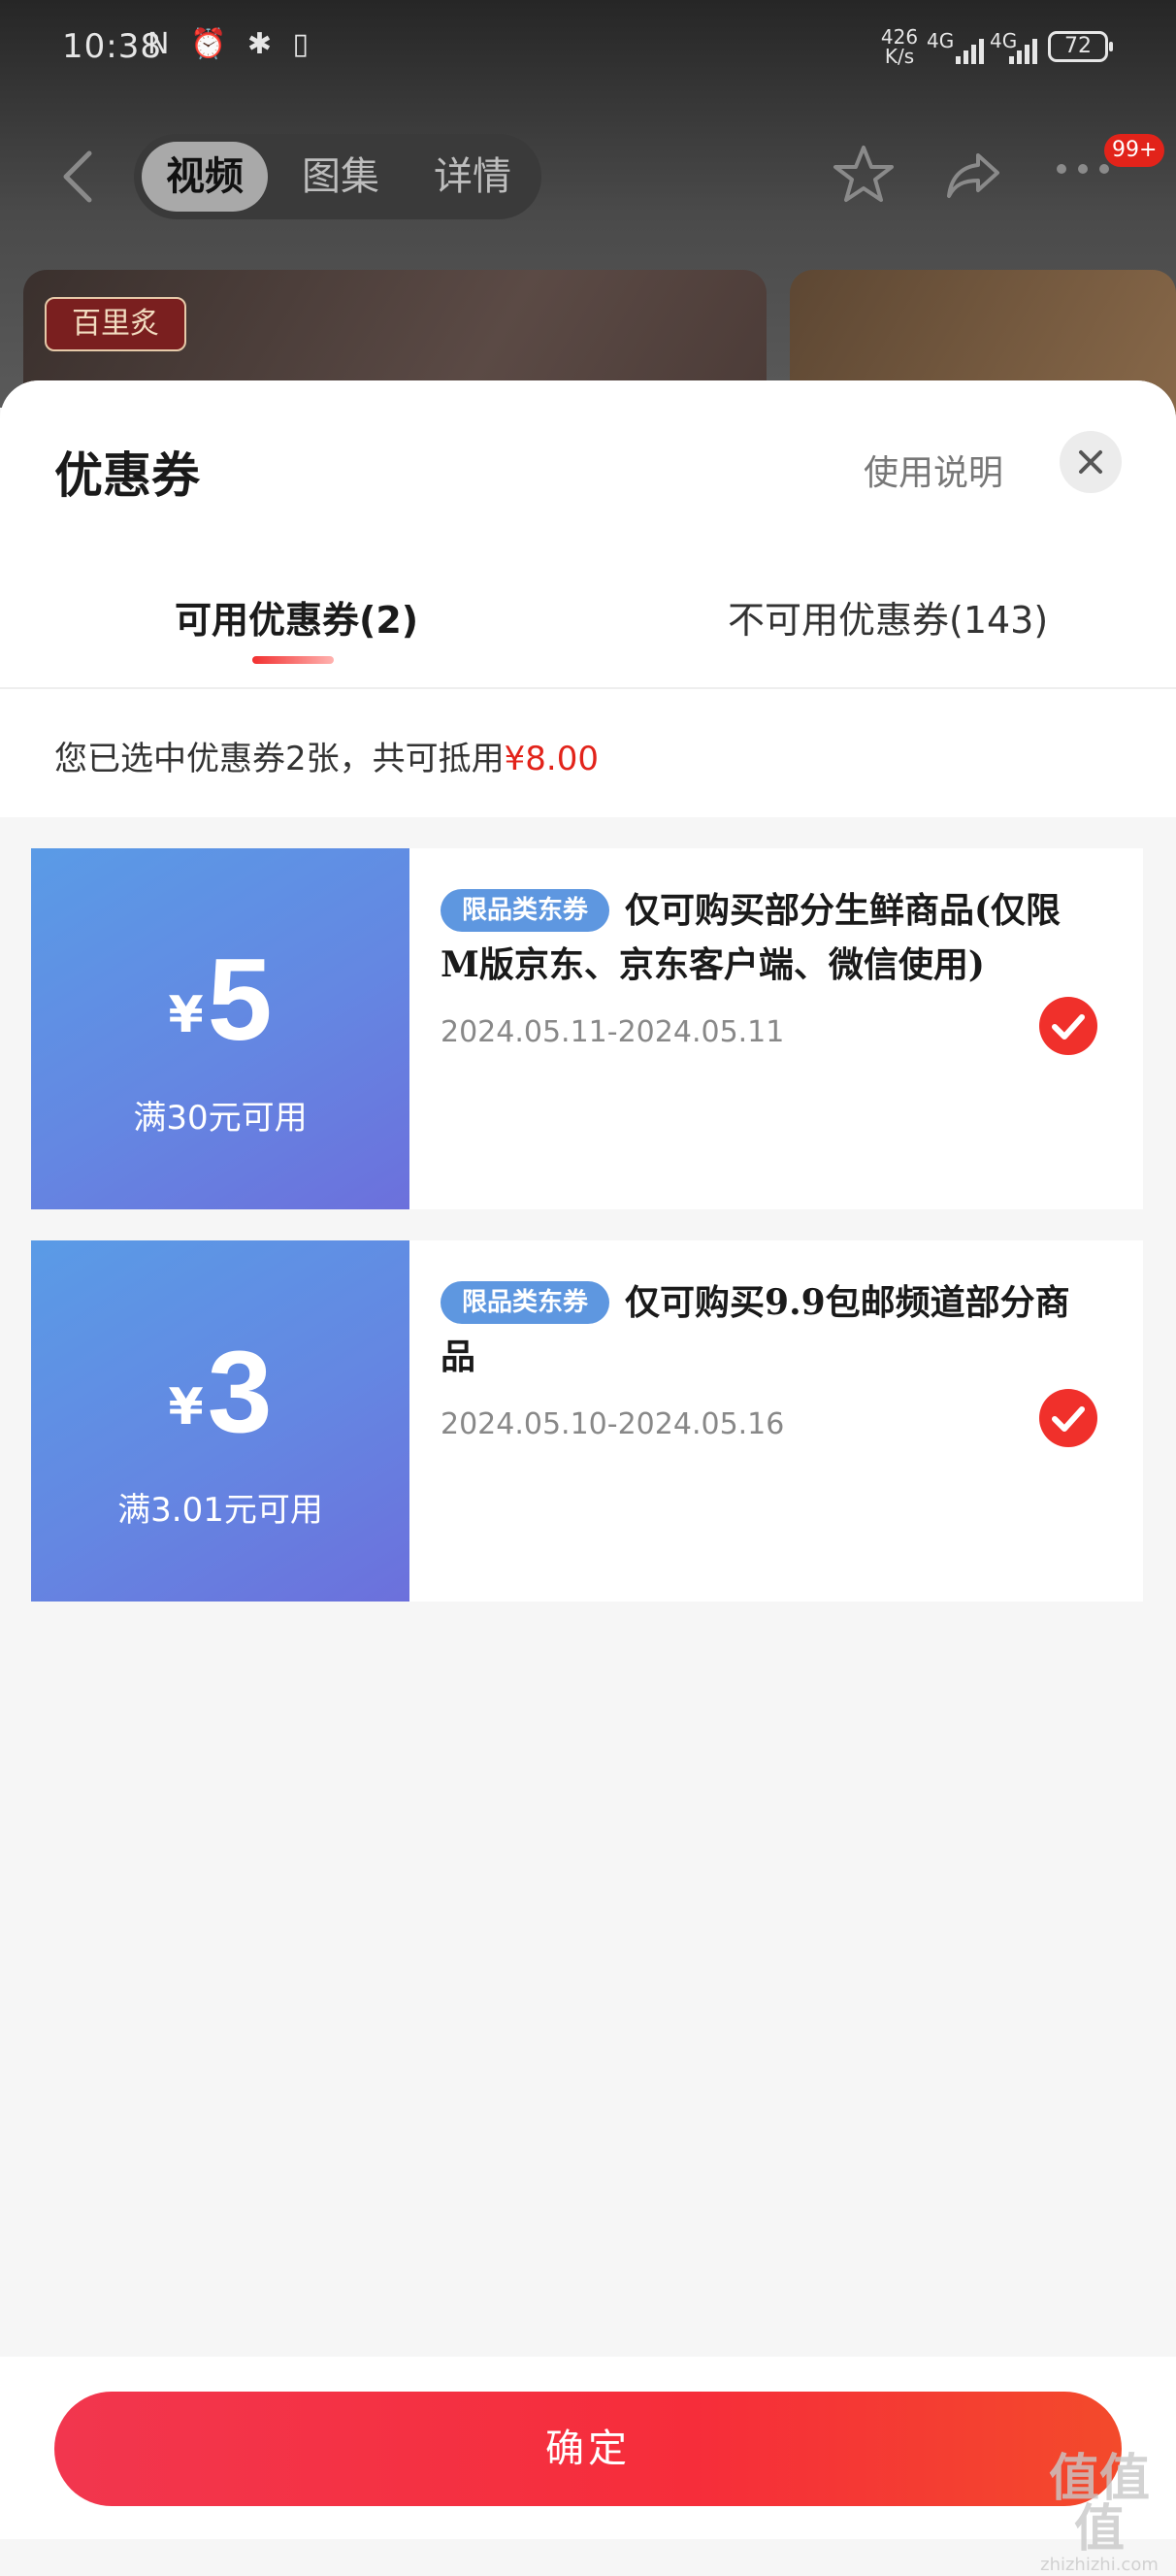 Image resolution: width=1176 pixels, height=2576 pixels. What do you see at coordinates (1099, 2565) in the screenshot?
I see `watermark-site: zhizhizhi.com` at bounding box center [1099, 2565].